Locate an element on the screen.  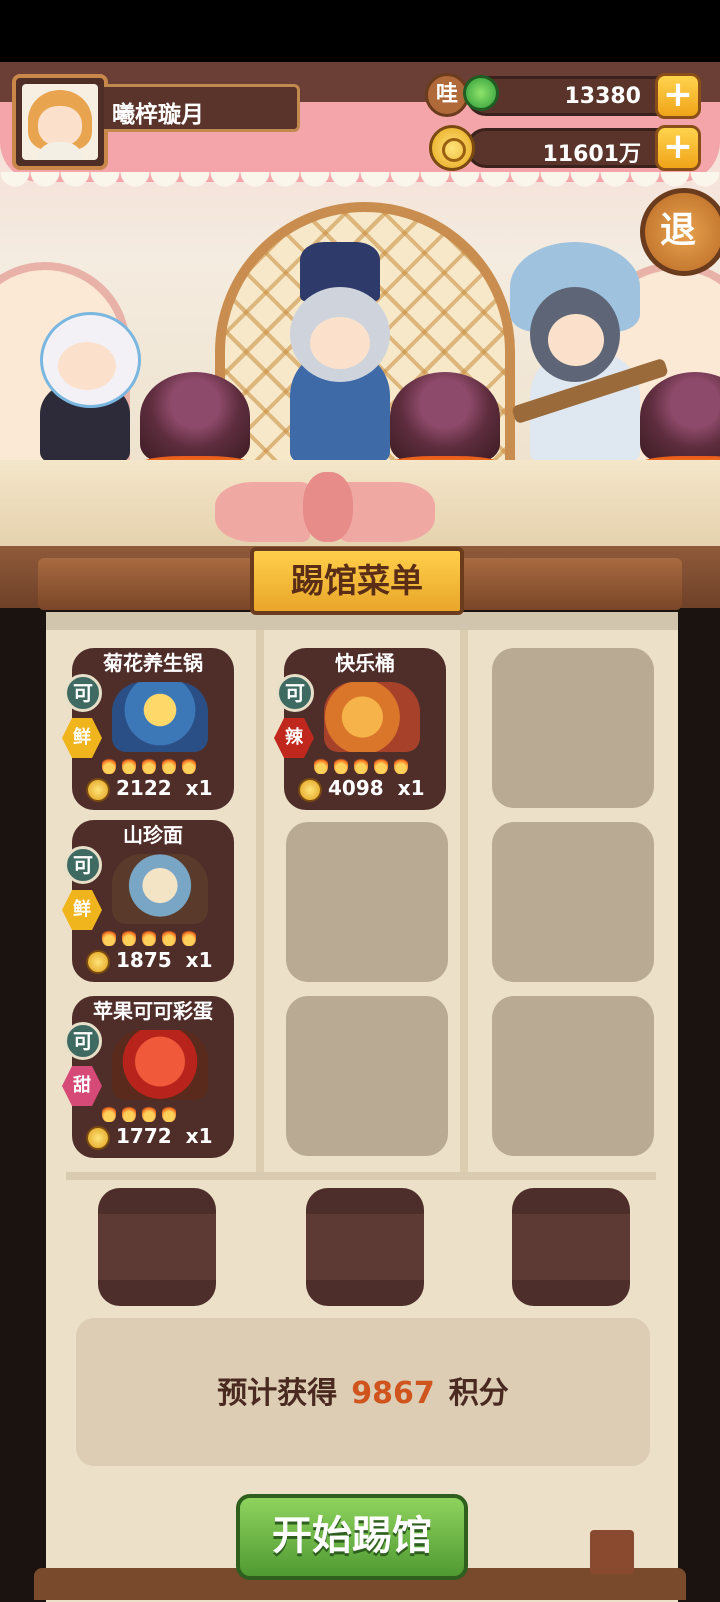
brush-pot-icon is located at coordinates (612, 1552).